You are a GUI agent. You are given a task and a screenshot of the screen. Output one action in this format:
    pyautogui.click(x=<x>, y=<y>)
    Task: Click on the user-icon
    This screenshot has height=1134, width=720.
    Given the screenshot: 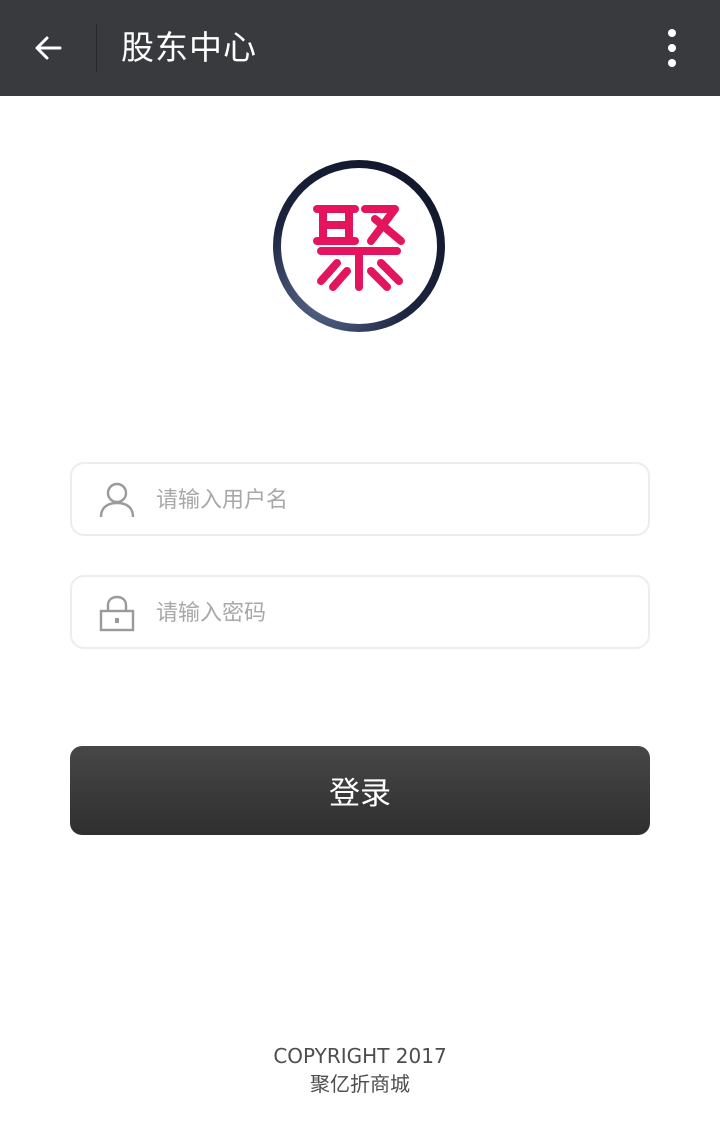 What is the action you would take?
    pyautogui.click(x=117, y=500)
    